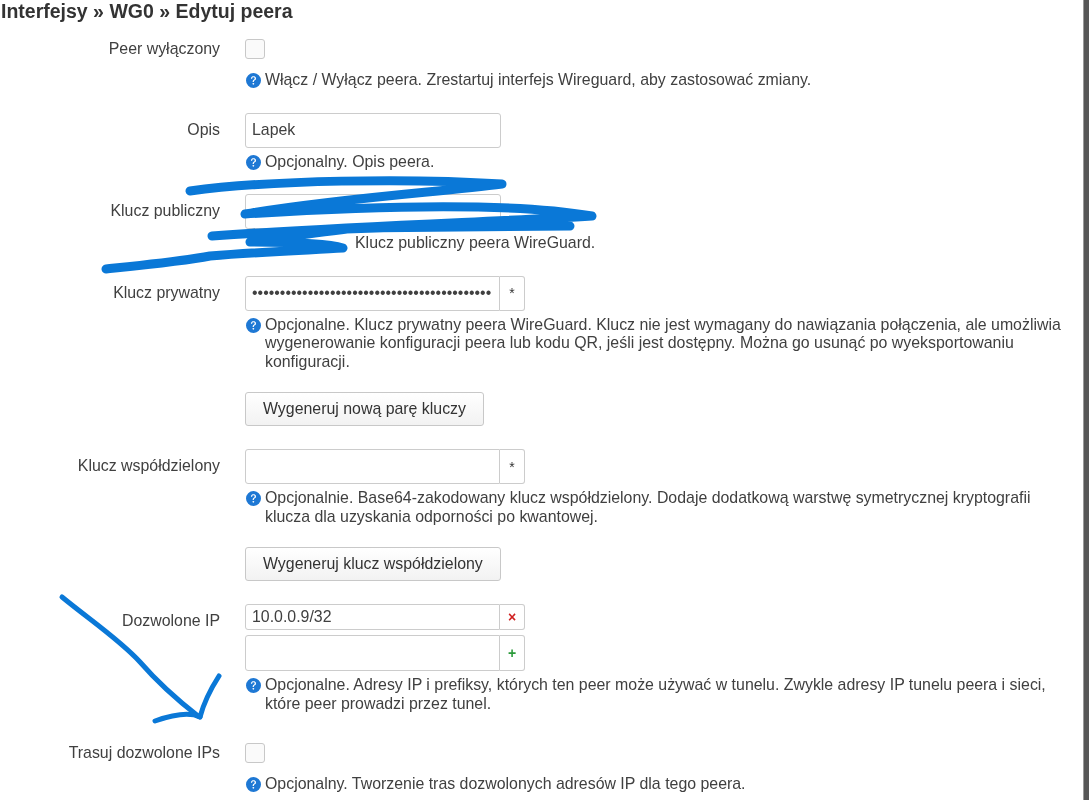 The height and width of the screenshot is (800, 1089). I want to click on hint-text: Opcjonalnie. Base64-zakodowany klucz współdzielony. Dodaje dodatkową warstwę symetrycznej kryptografii klucza dla uzyskania odporności po kwantowej., so click(648, 507).